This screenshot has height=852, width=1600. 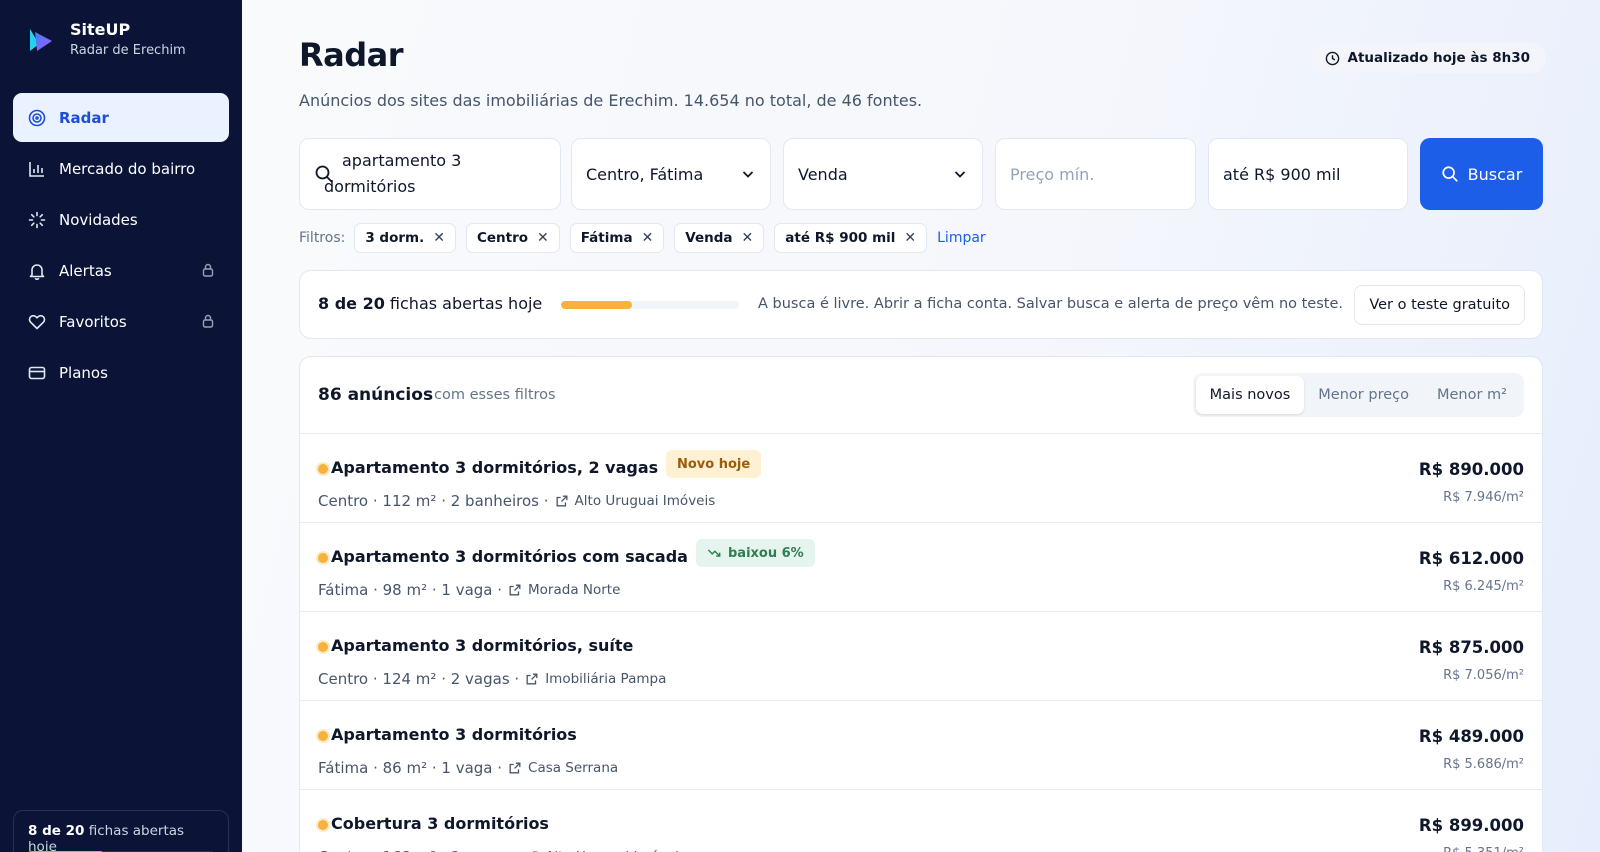 What do you see at coordinates (823, 174) in the screenshot?
I see `tipo-value: Venda` at bounding box center [823, 174].